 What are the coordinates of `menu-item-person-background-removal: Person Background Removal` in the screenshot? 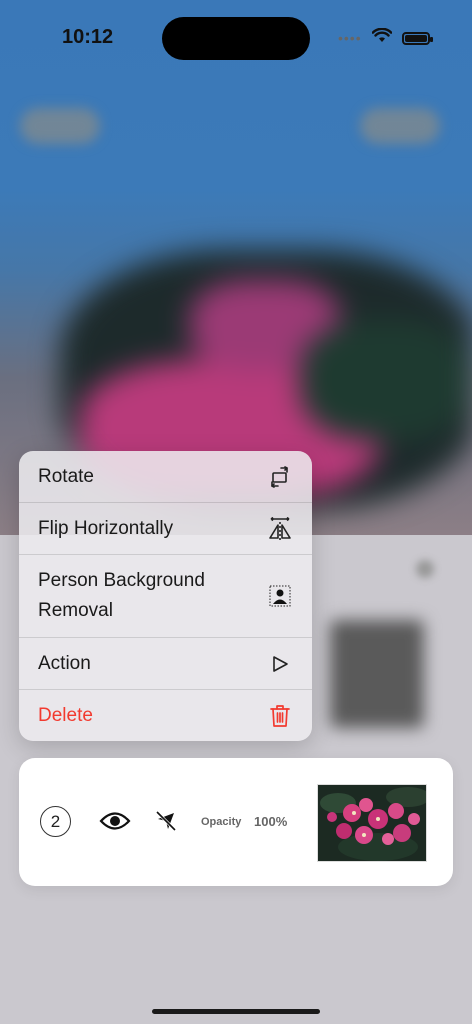 It's located at (165, 596).